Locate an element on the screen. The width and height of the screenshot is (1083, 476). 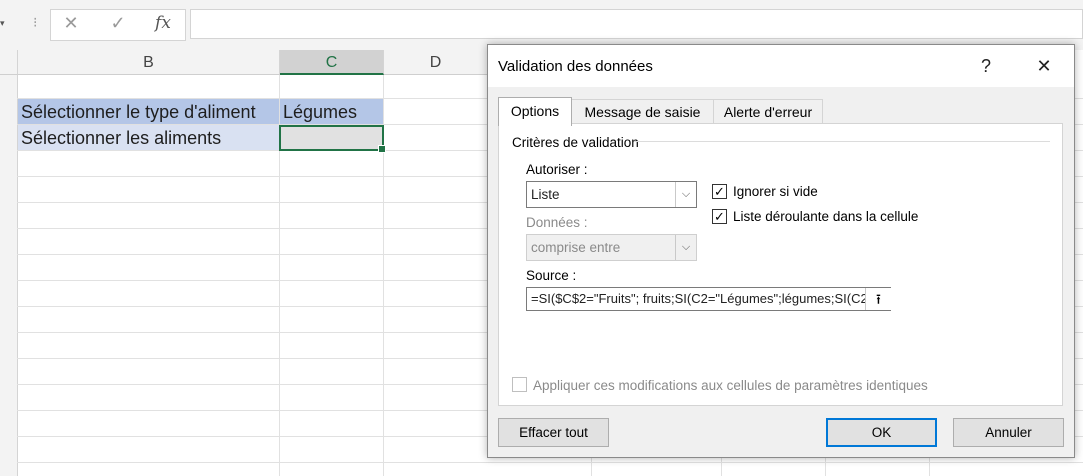
cell-c2: Légumes is located at coordinates (331, 111).